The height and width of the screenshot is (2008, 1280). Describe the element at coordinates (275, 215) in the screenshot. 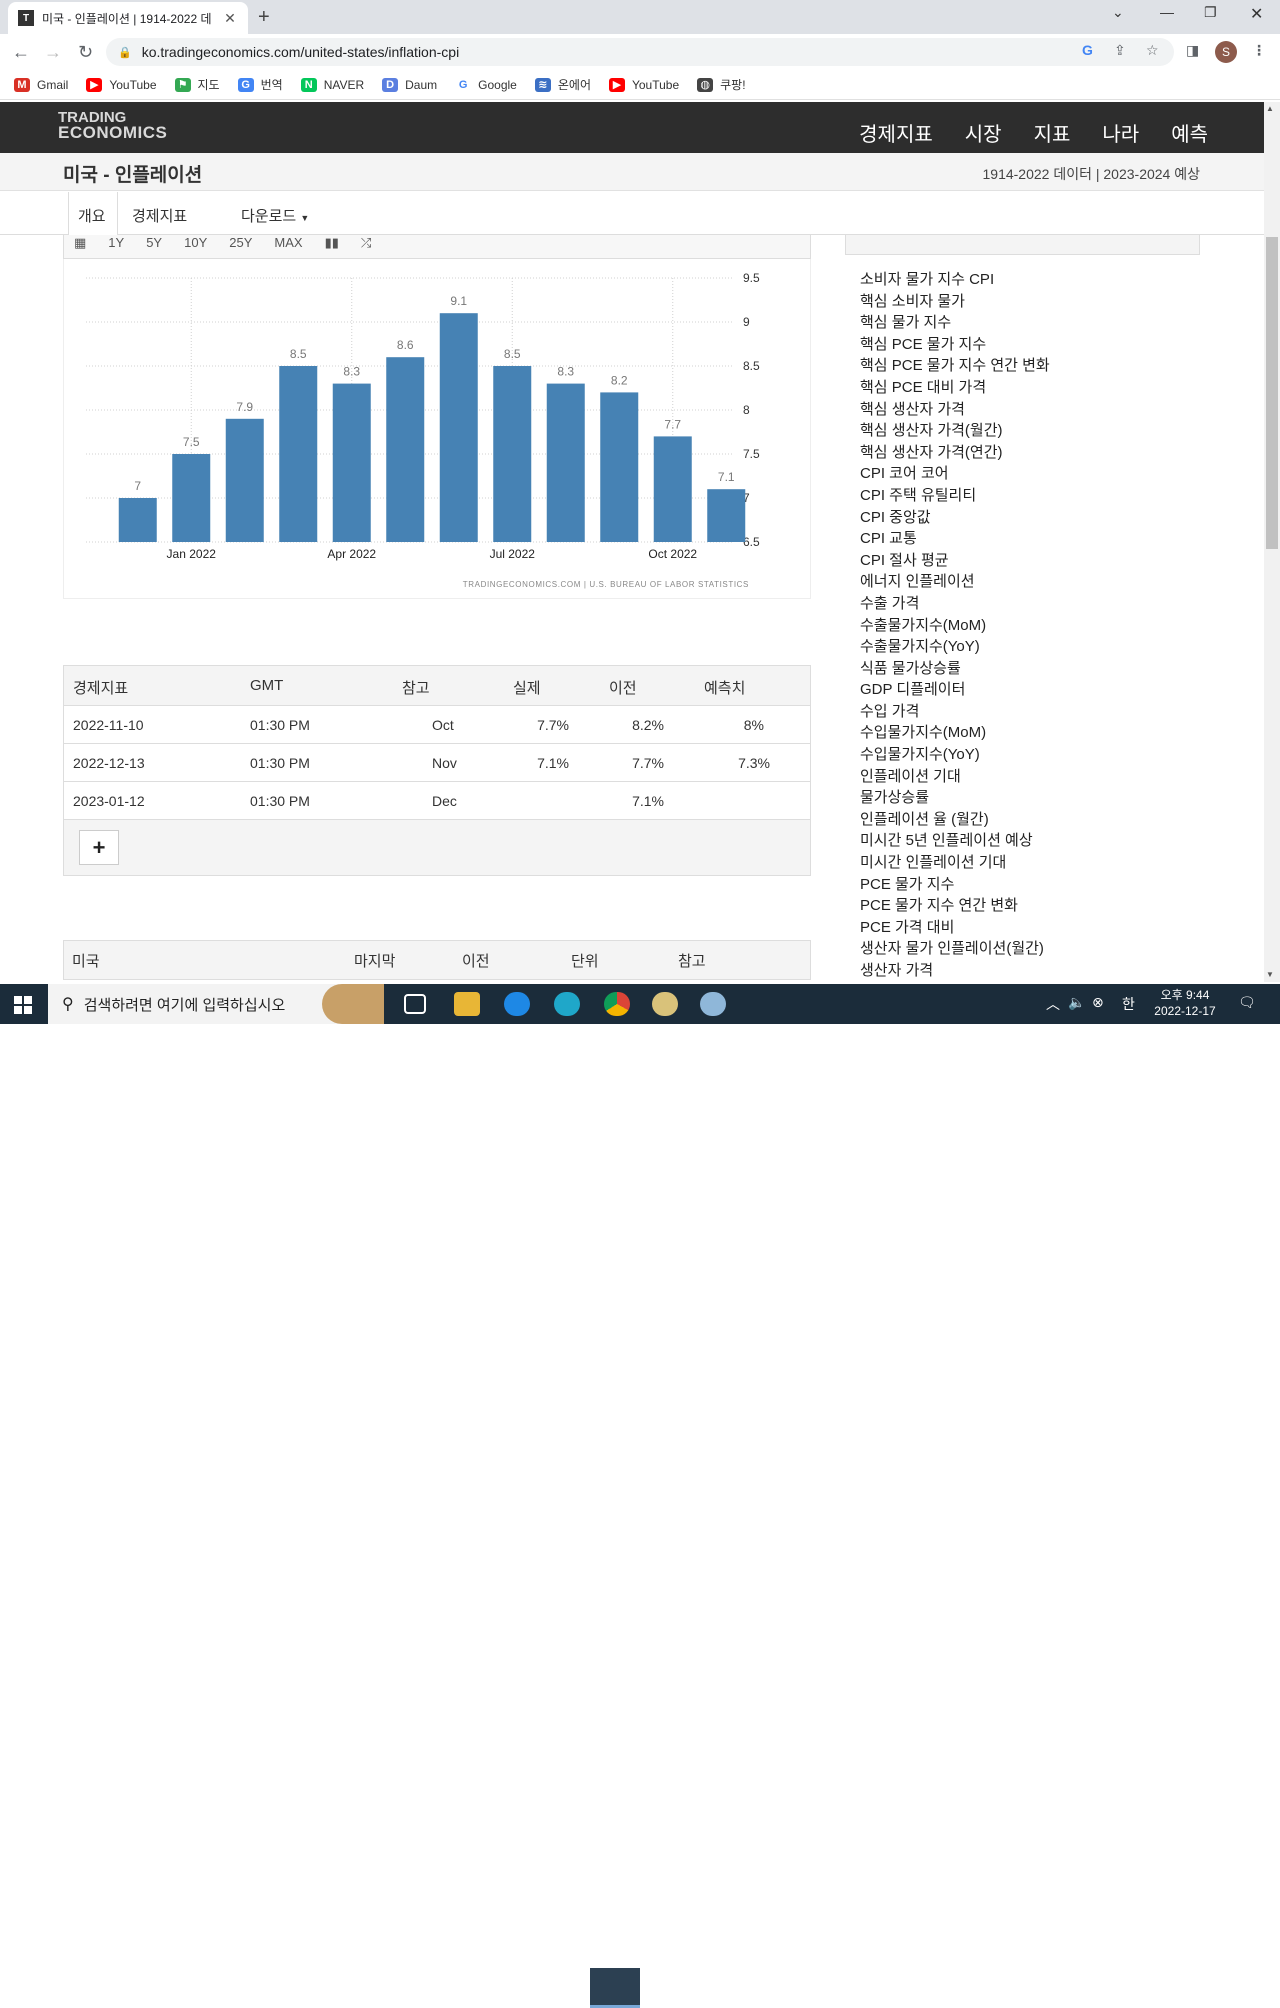

I see `download-dropdown: 다운로드 ▼` at that location.